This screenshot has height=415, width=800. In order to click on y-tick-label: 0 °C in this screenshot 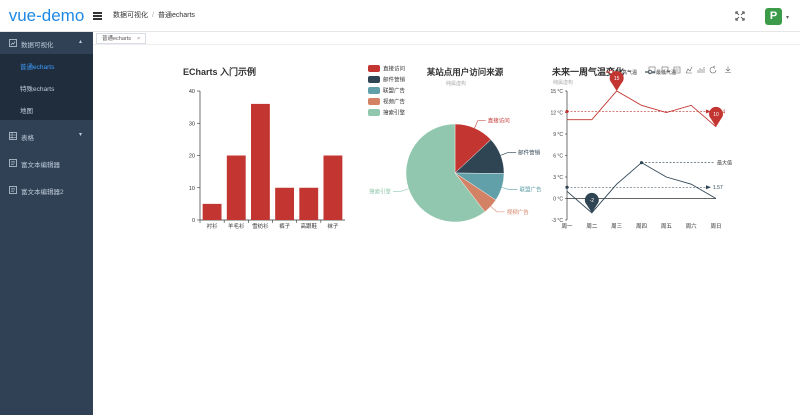, I will do `click(558, 200)`.